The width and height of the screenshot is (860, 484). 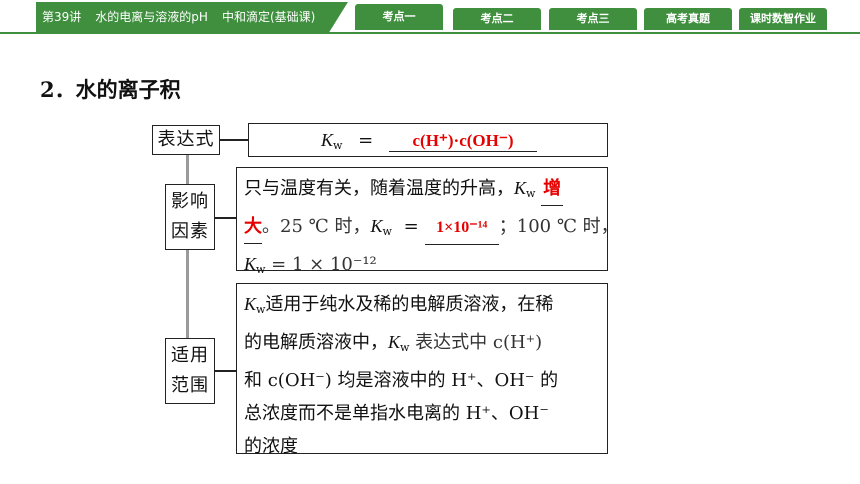 What do you see at coordinates (271, 446) in the screenshot?
I see `scope-text-5: 的浓度` at bounding box center [271, 446].